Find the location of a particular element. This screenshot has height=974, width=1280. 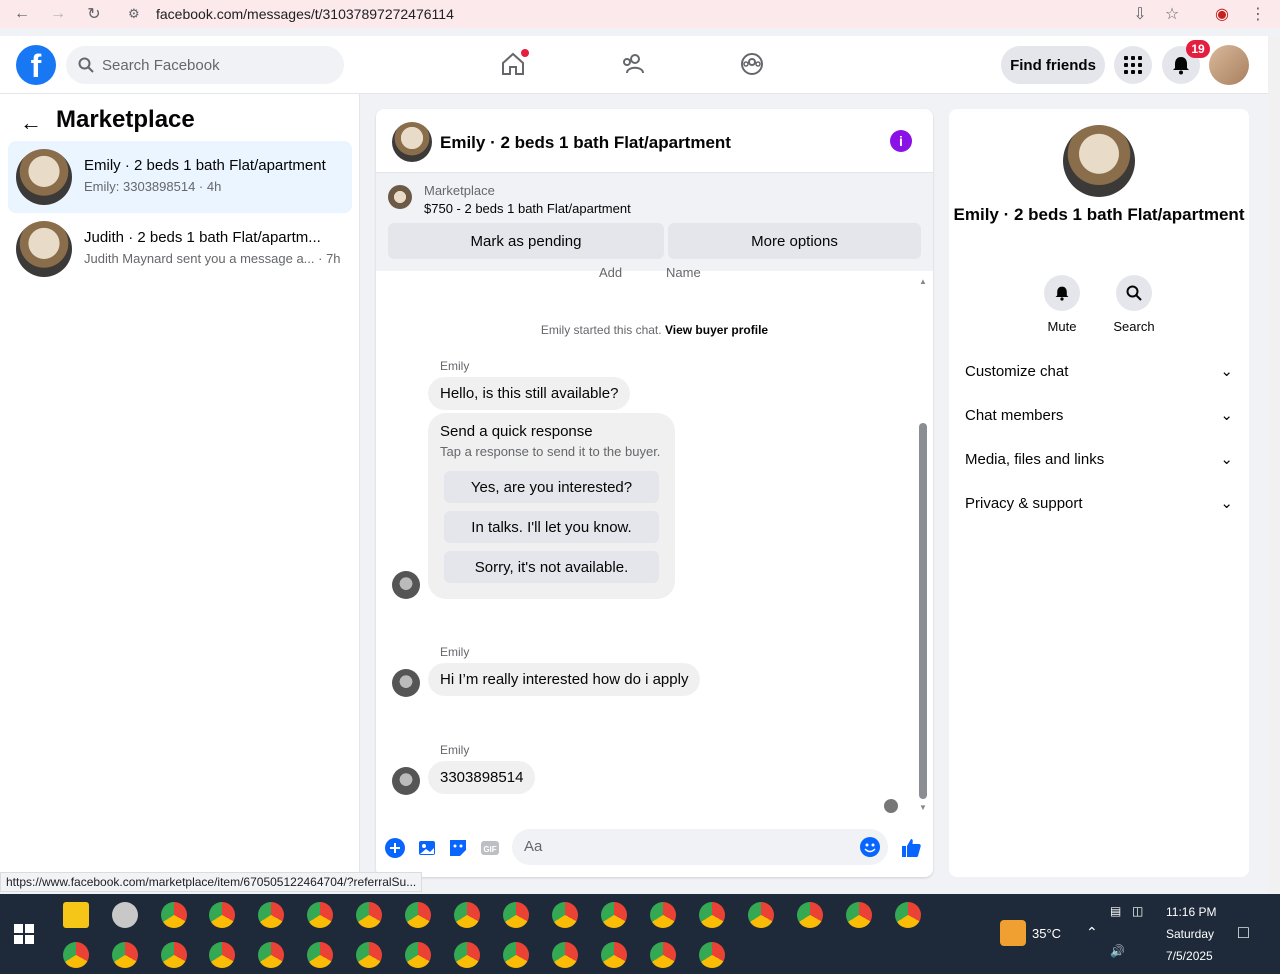

home-icon is located at coordinates (514, 63).